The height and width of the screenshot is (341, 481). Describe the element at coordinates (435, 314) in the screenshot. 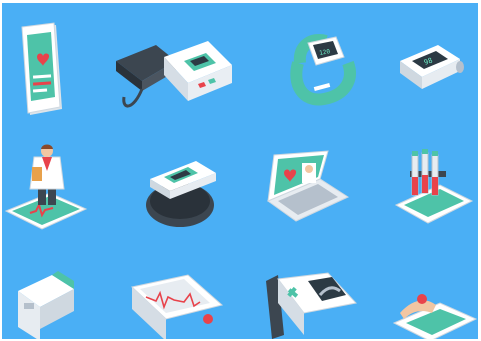

I see `finger-on-glucose-meter-icon` at that location.